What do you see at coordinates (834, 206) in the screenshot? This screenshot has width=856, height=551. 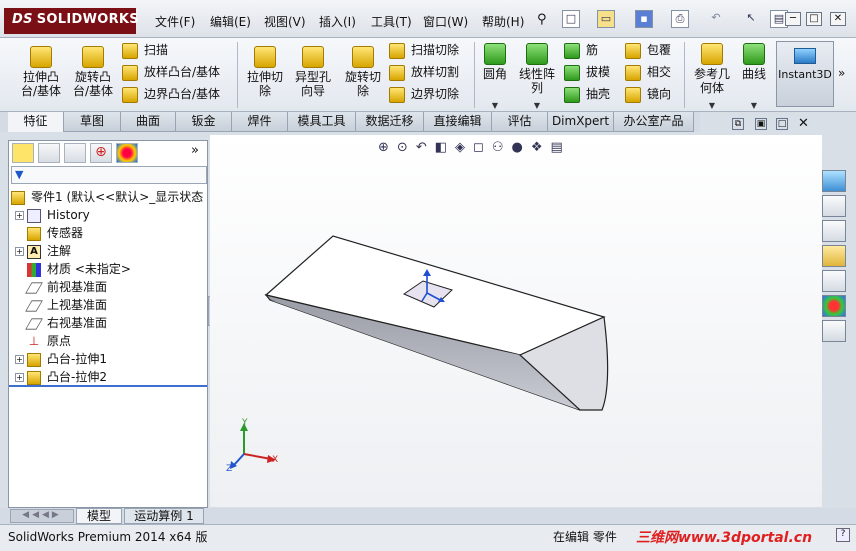 I see `home-icon` at bounding box center [834, 206].